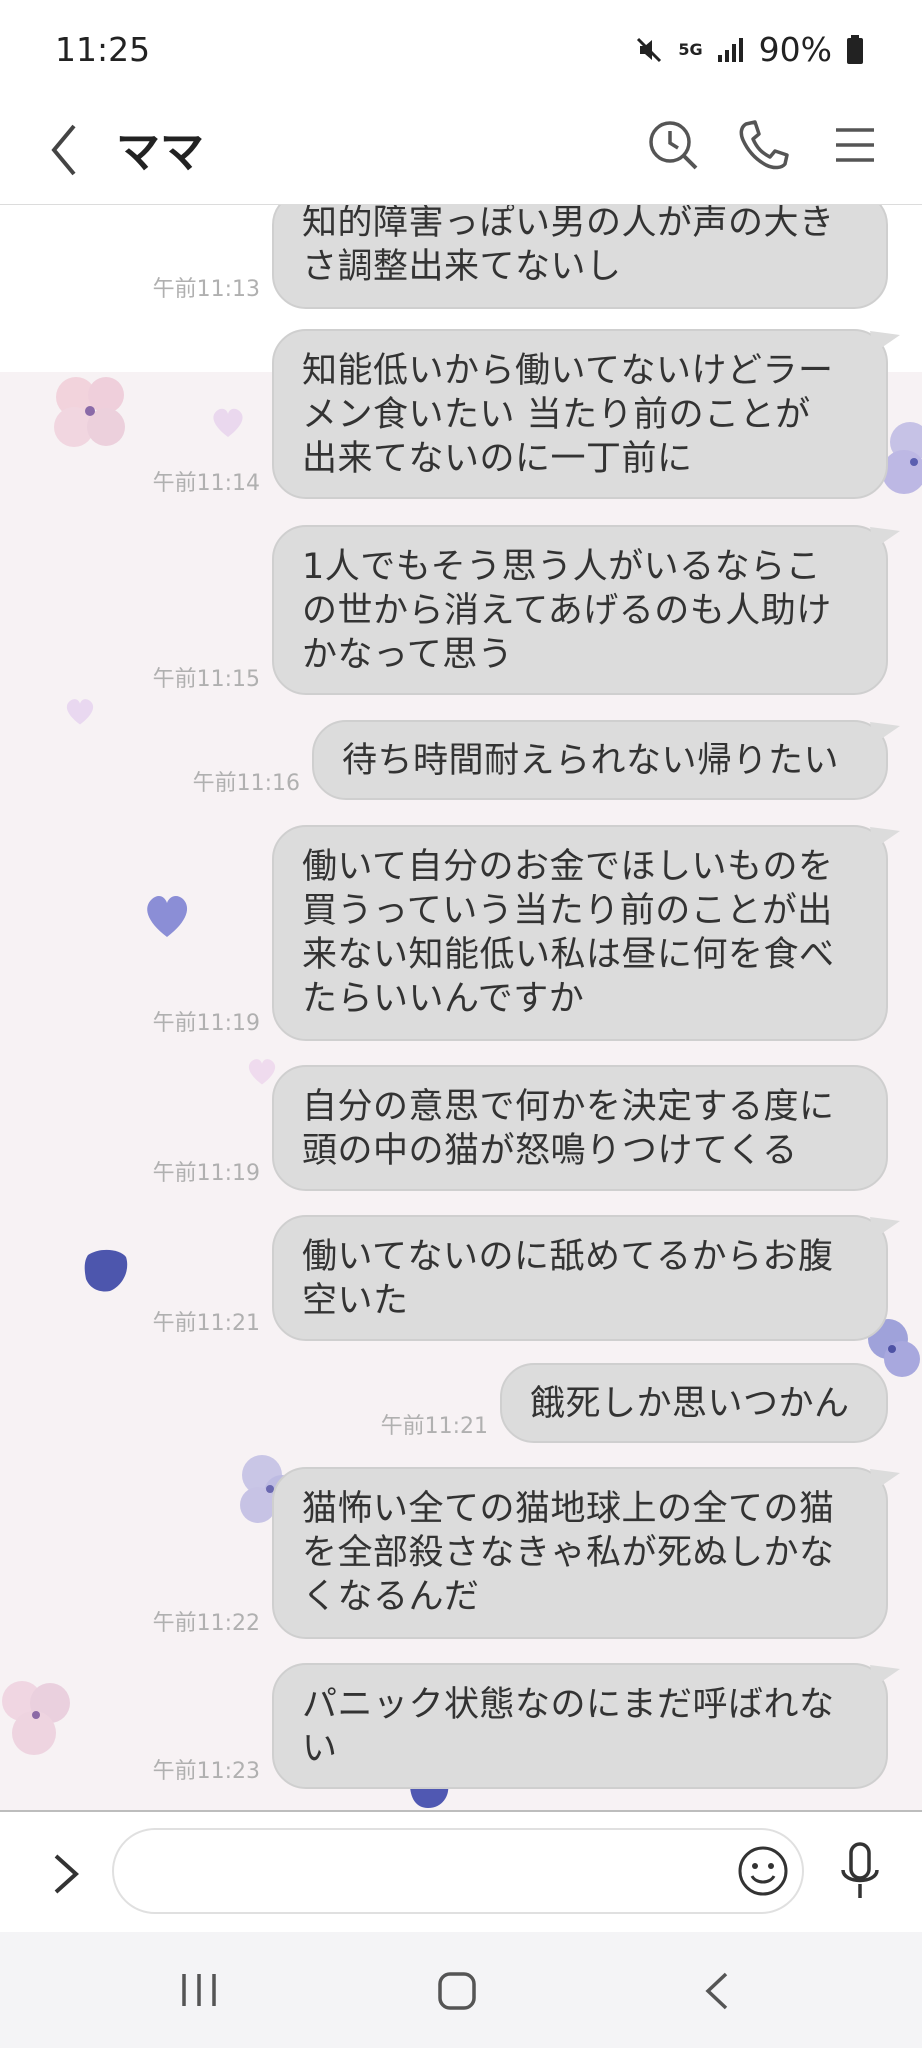  I want to click on message-bubble: 餓死しか思いつかん, so click(694, 1403).